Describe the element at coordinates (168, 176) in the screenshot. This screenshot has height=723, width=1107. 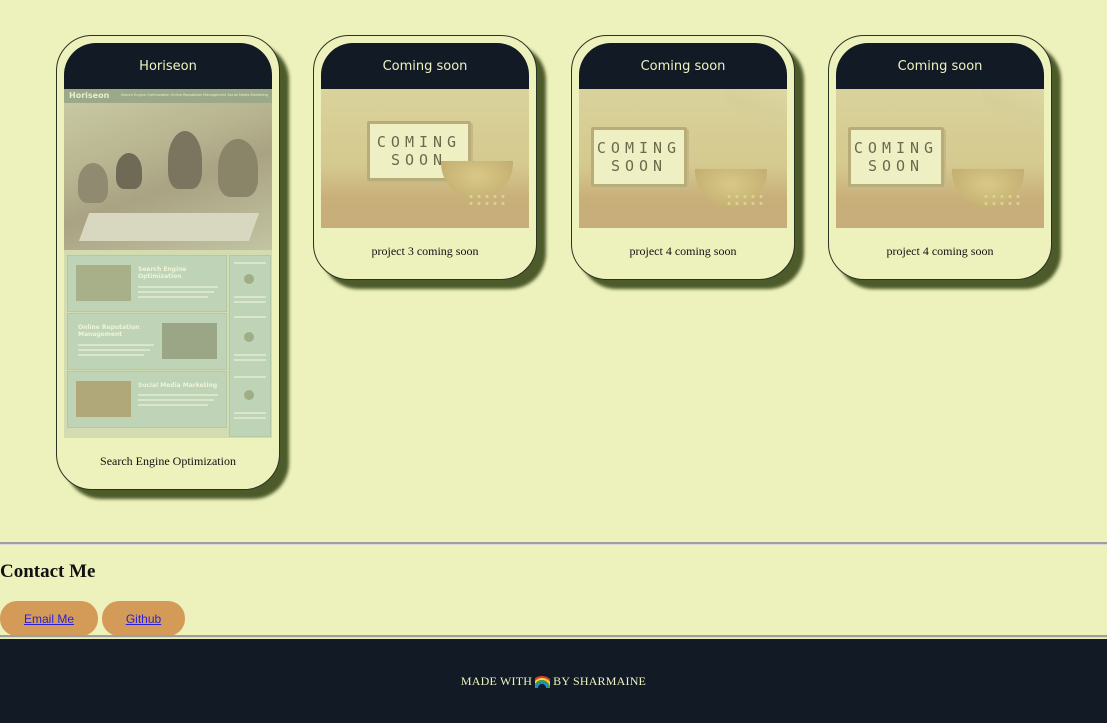
I see `screenshot-hero-image` at that location.